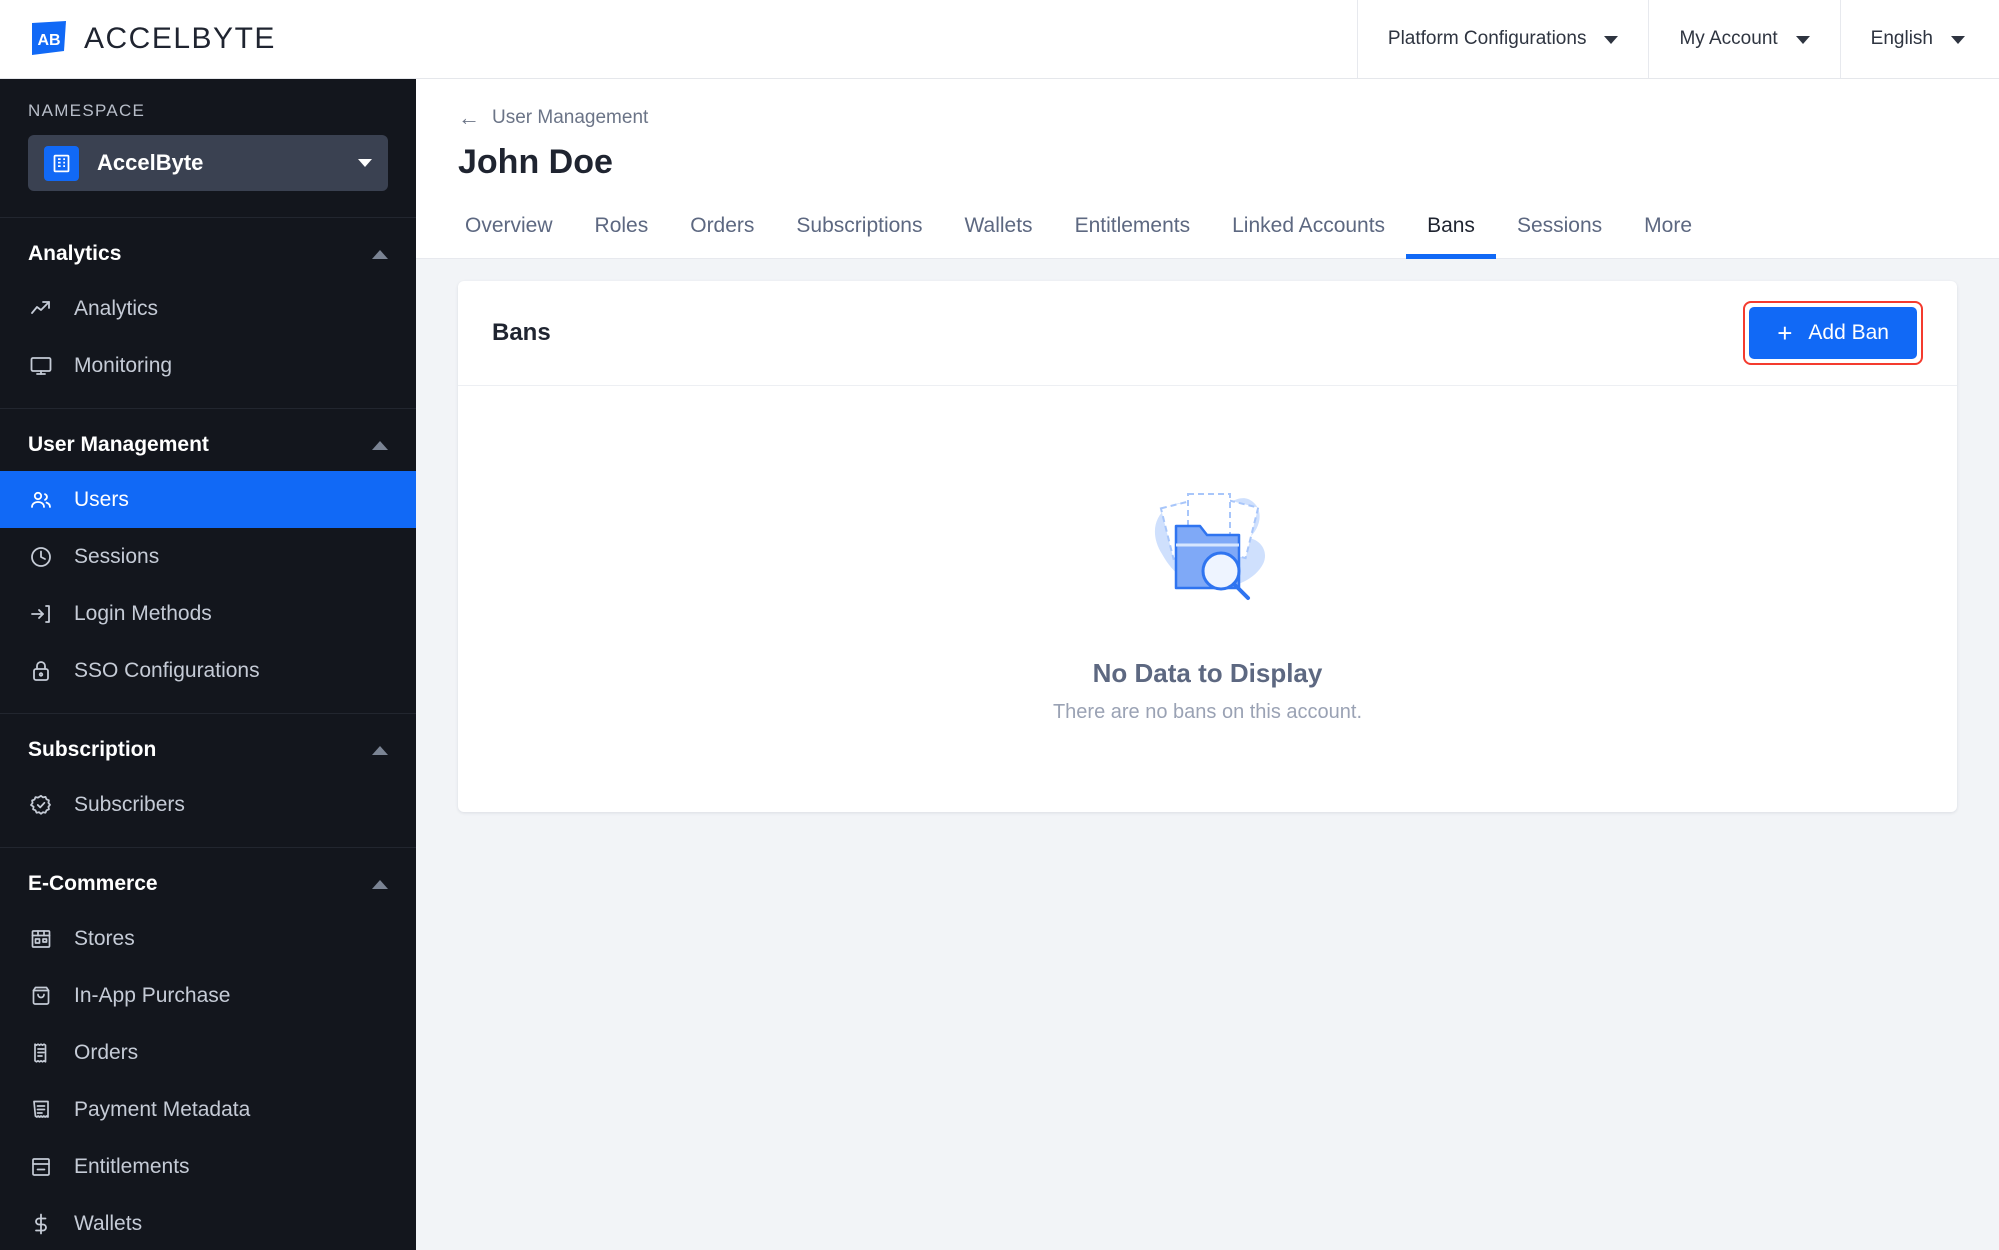  Describe the element at coordinates (570, 117) in the screenshot. I see `breadcrumb-label: User Management` at that location.